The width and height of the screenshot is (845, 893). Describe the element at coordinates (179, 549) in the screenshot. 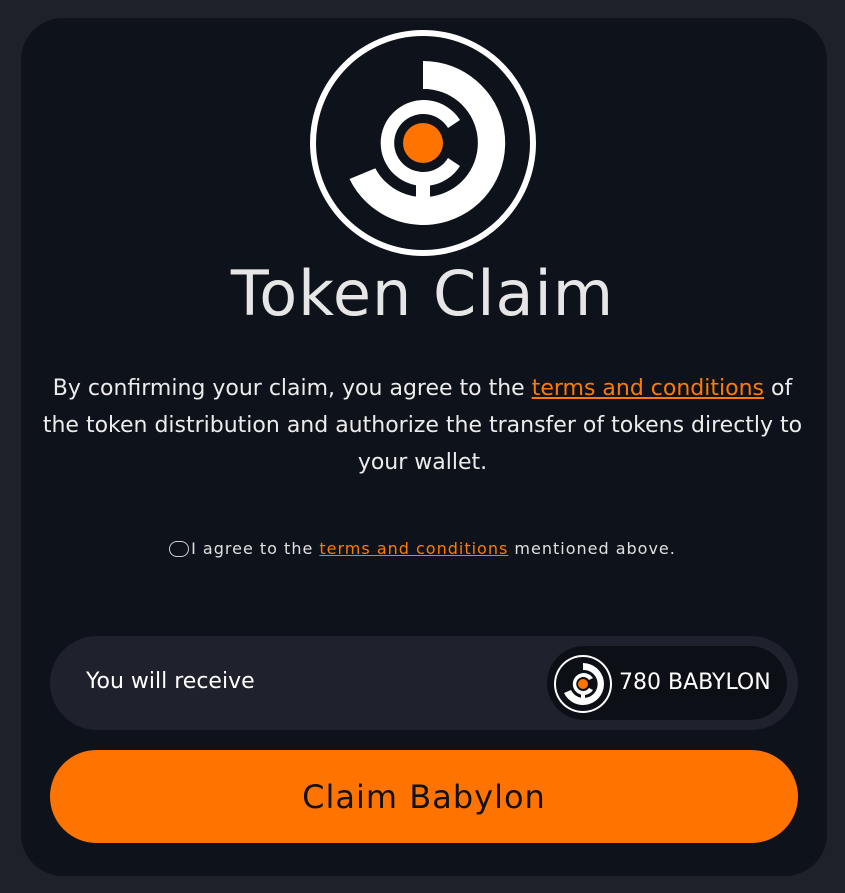

I see `agree-checkbox` at that location.